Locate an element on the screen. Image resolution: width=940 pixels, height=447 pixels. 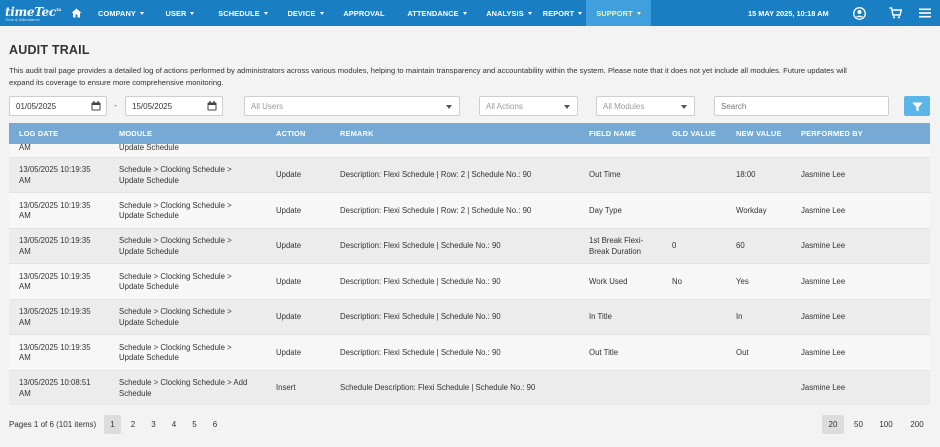
nav-item-analysis: ANALYSIS is located at coordinates (509, 13).